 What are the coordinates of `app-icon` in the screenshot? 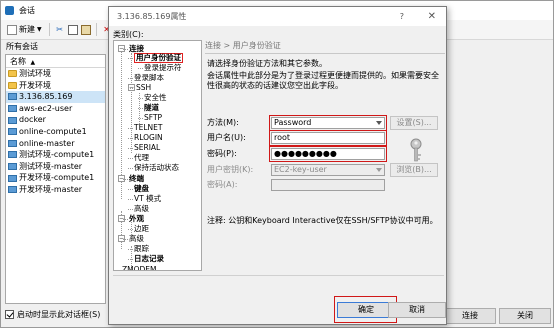 It's located at (9, 10).